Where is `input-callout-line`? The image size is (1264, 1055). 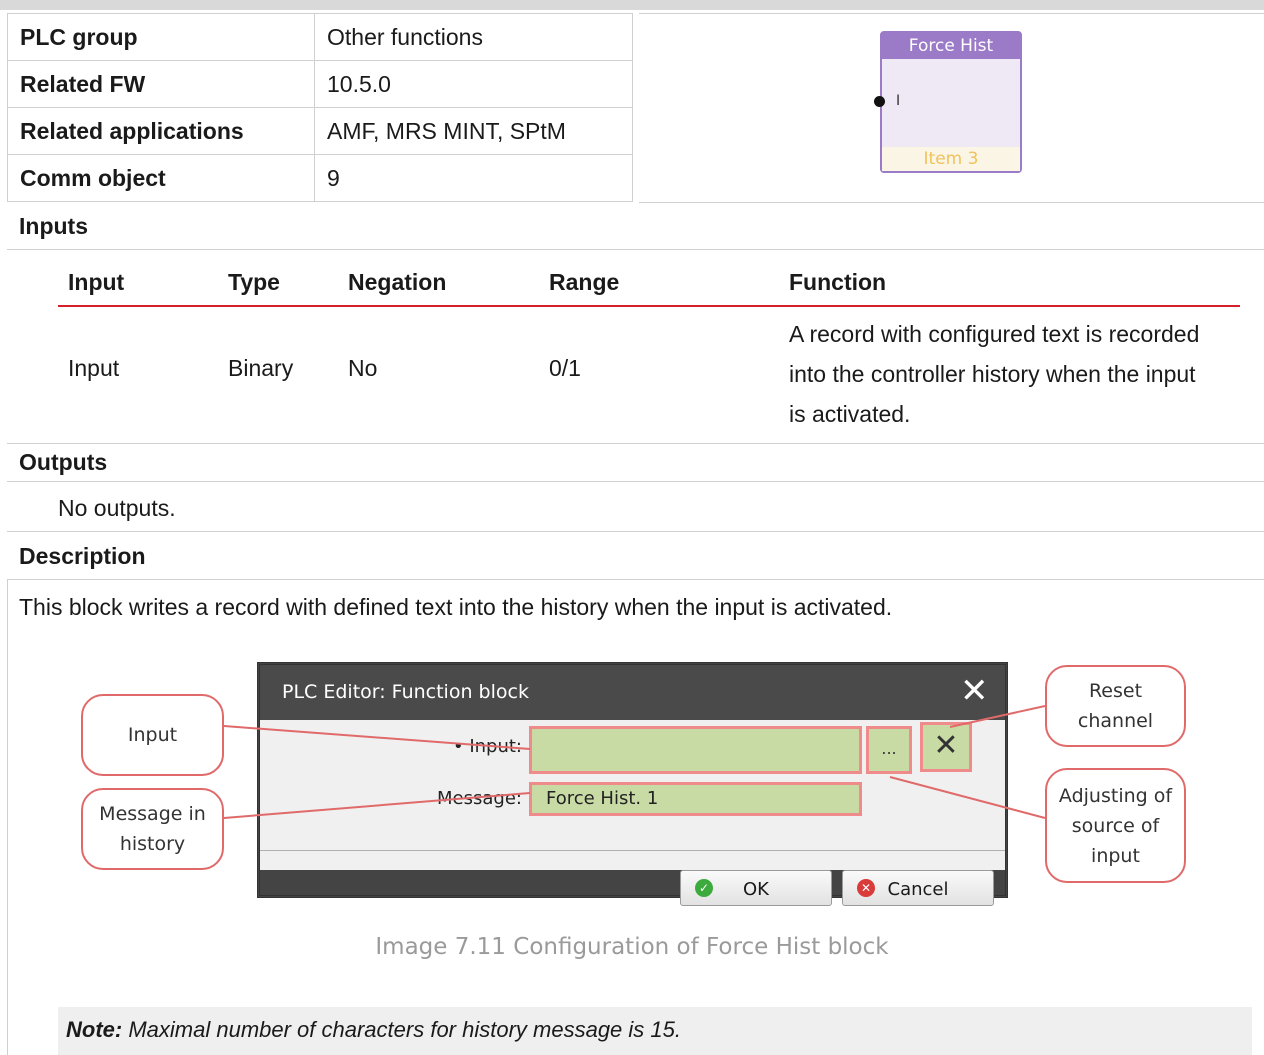
input-callout-line is located at coordinates (377, 737).